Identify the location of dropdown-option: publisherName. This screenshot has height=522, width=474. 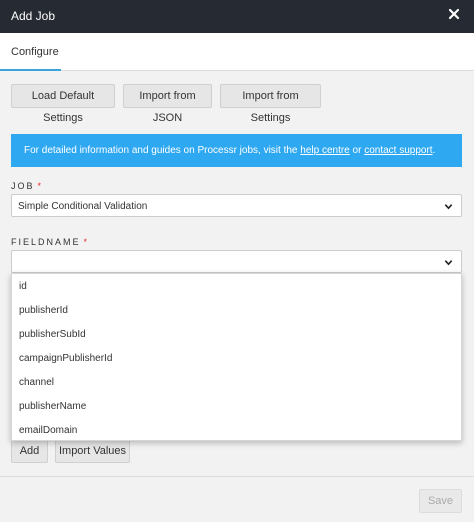
(236, 406).